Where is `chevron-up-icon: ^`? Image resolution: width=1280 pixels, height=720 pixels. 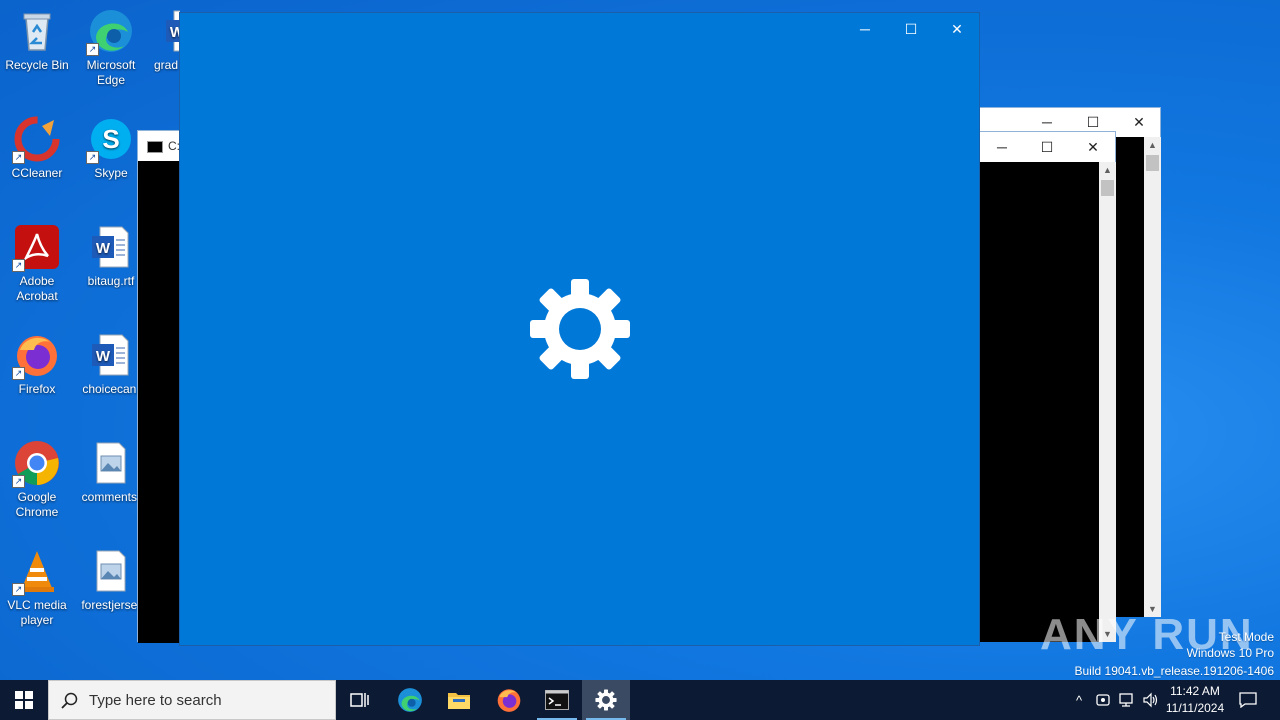
chevron-up-icon: ^ is located at coordinates (1079, 700).